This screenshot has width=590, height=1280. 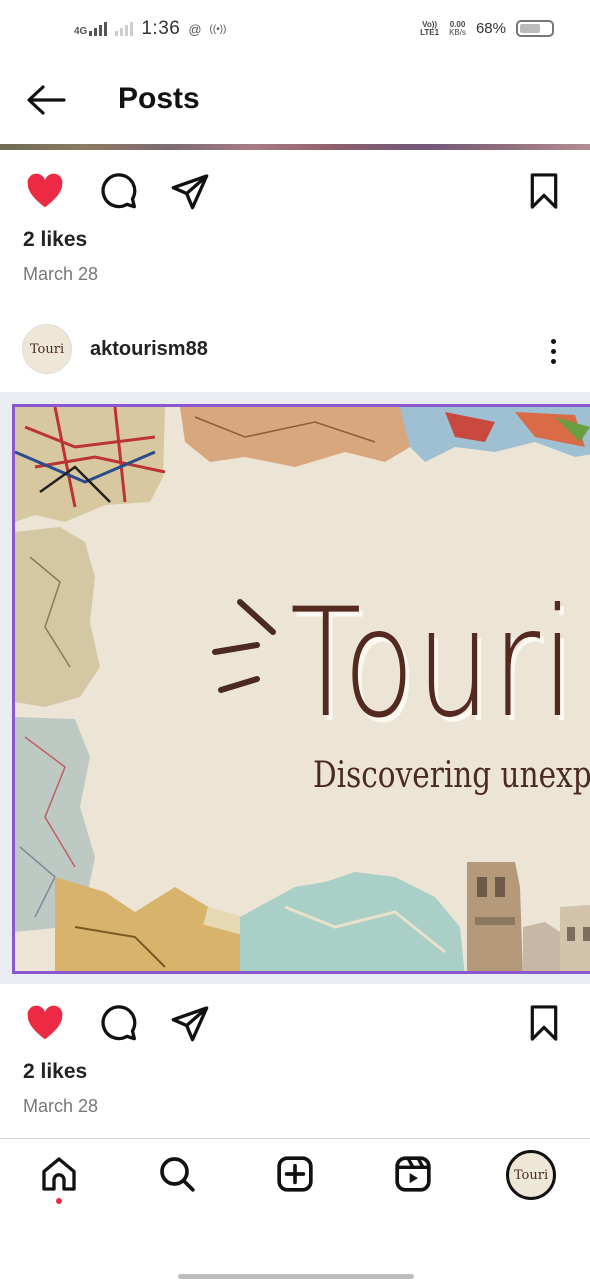 What do you see at coordinates (295, 1020) in the screenshot?
I see `post-actions` at bounding box center [295, 1020].